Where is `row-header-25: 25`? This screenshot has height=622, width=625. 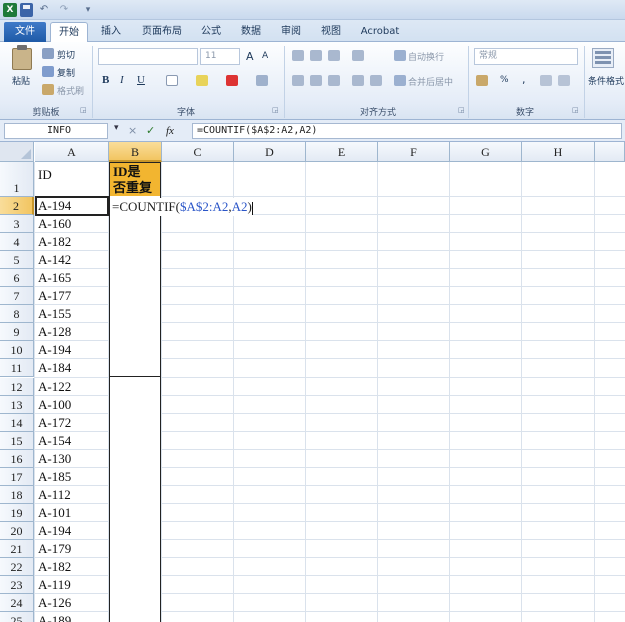 row-header-25: 25 is located at coordinates (17, 617).